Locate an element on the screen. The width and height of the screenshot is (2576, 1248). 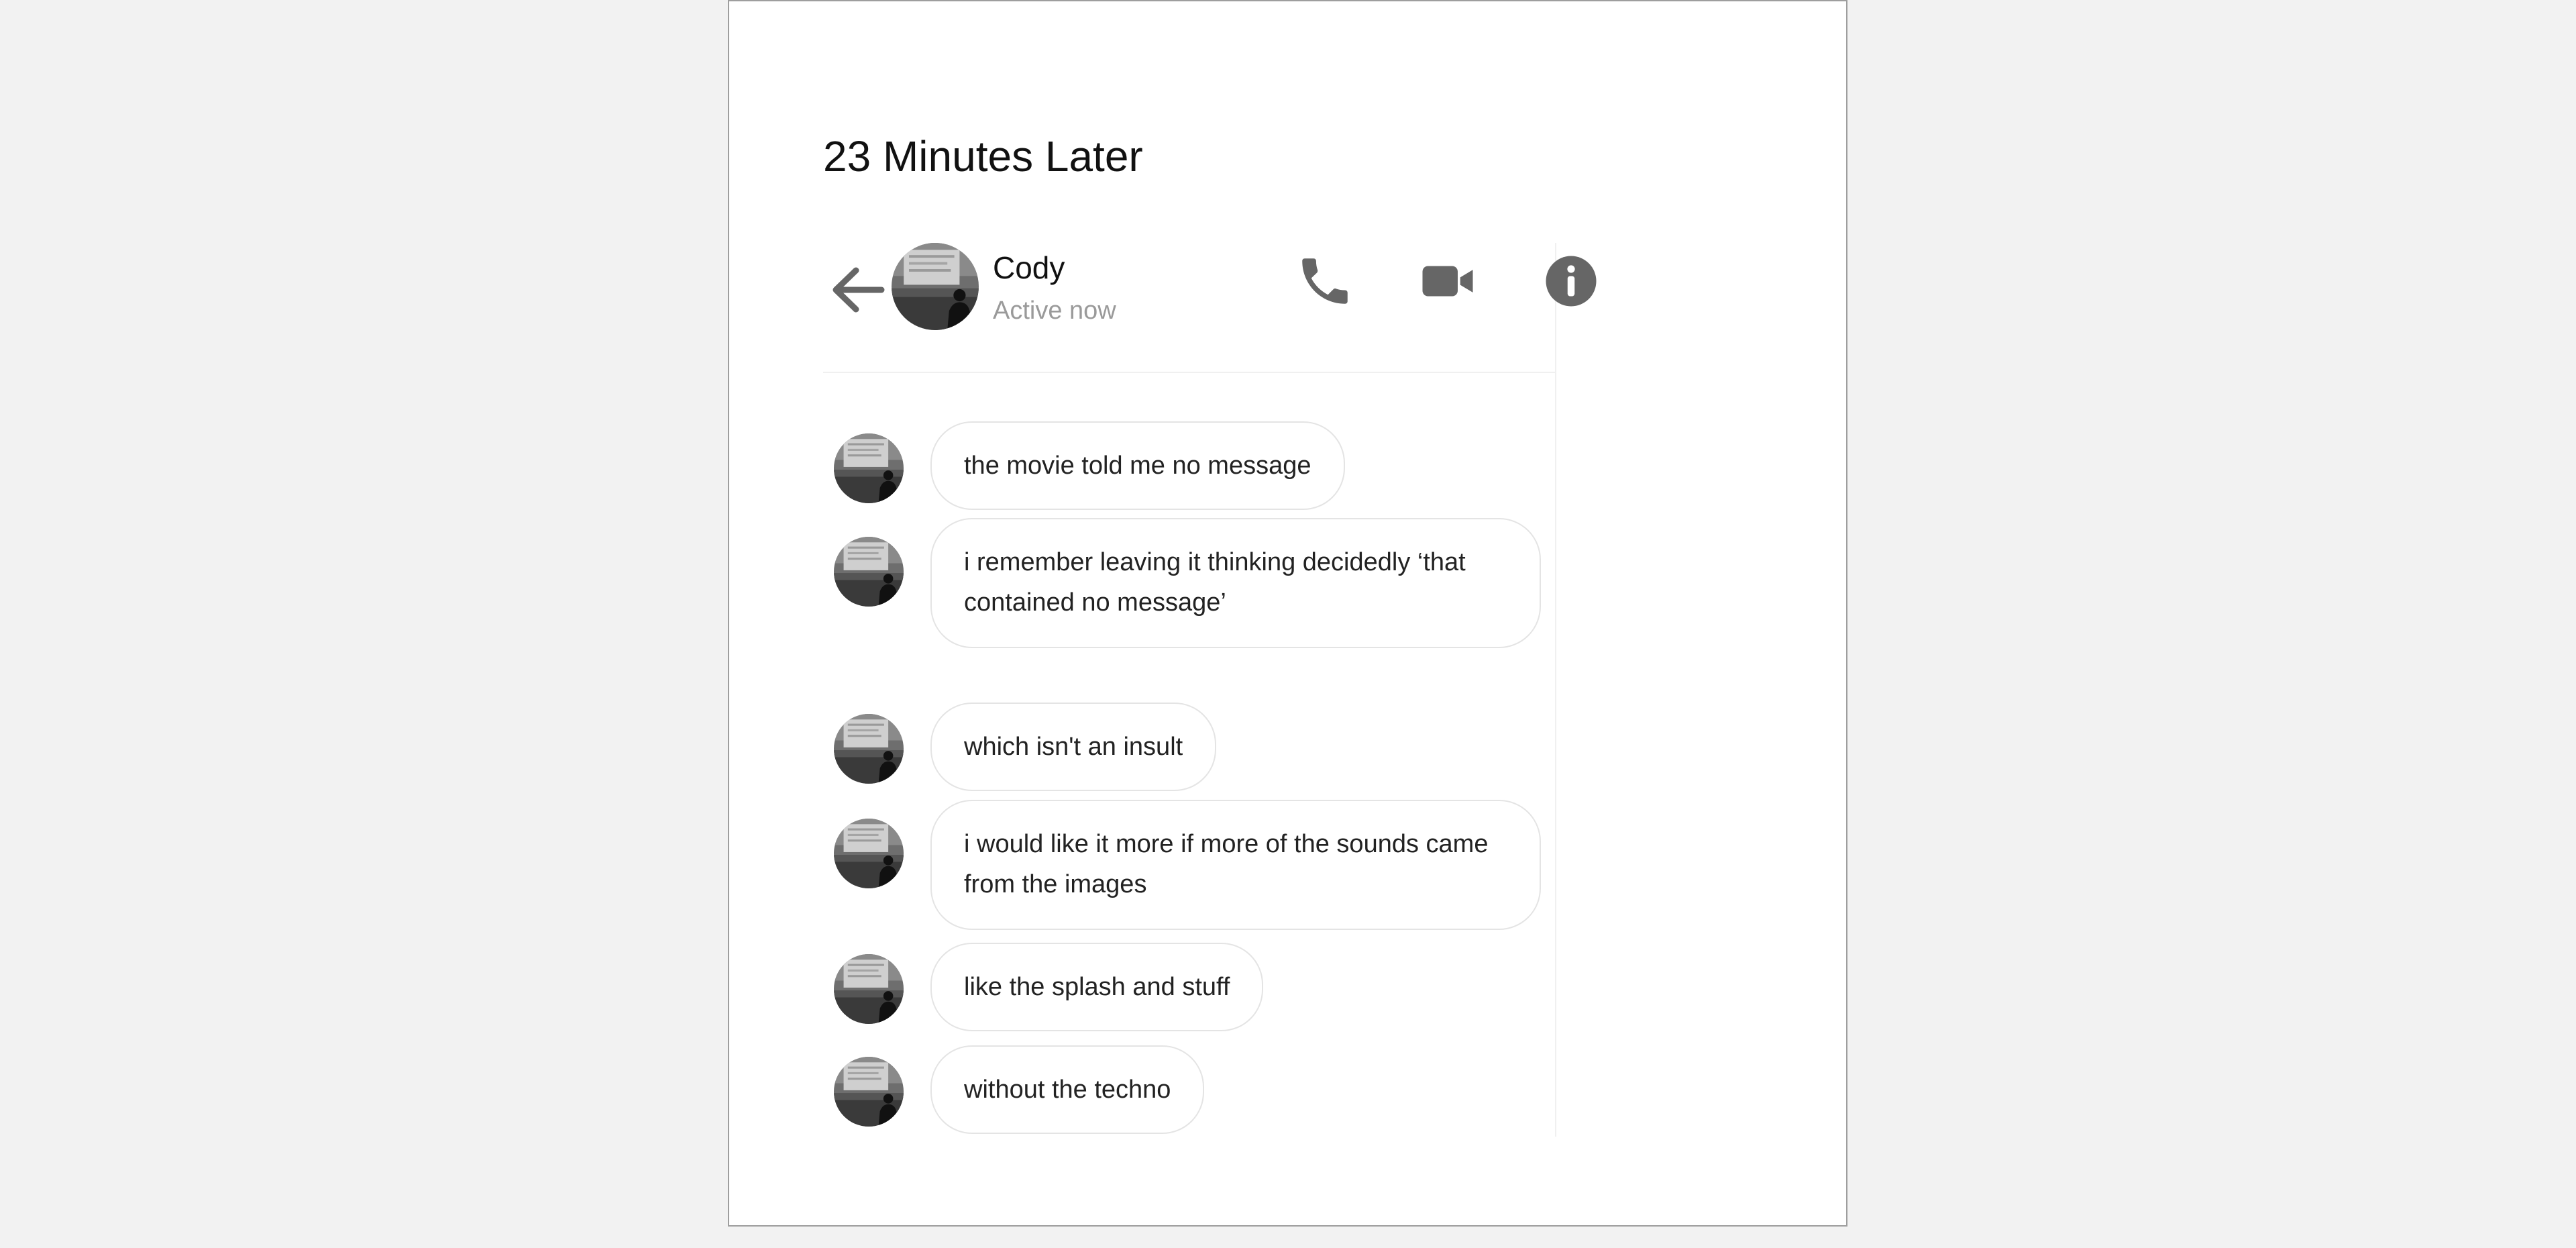
message-bubble: like the splash and stuff is located at coordinates (1097, 987).